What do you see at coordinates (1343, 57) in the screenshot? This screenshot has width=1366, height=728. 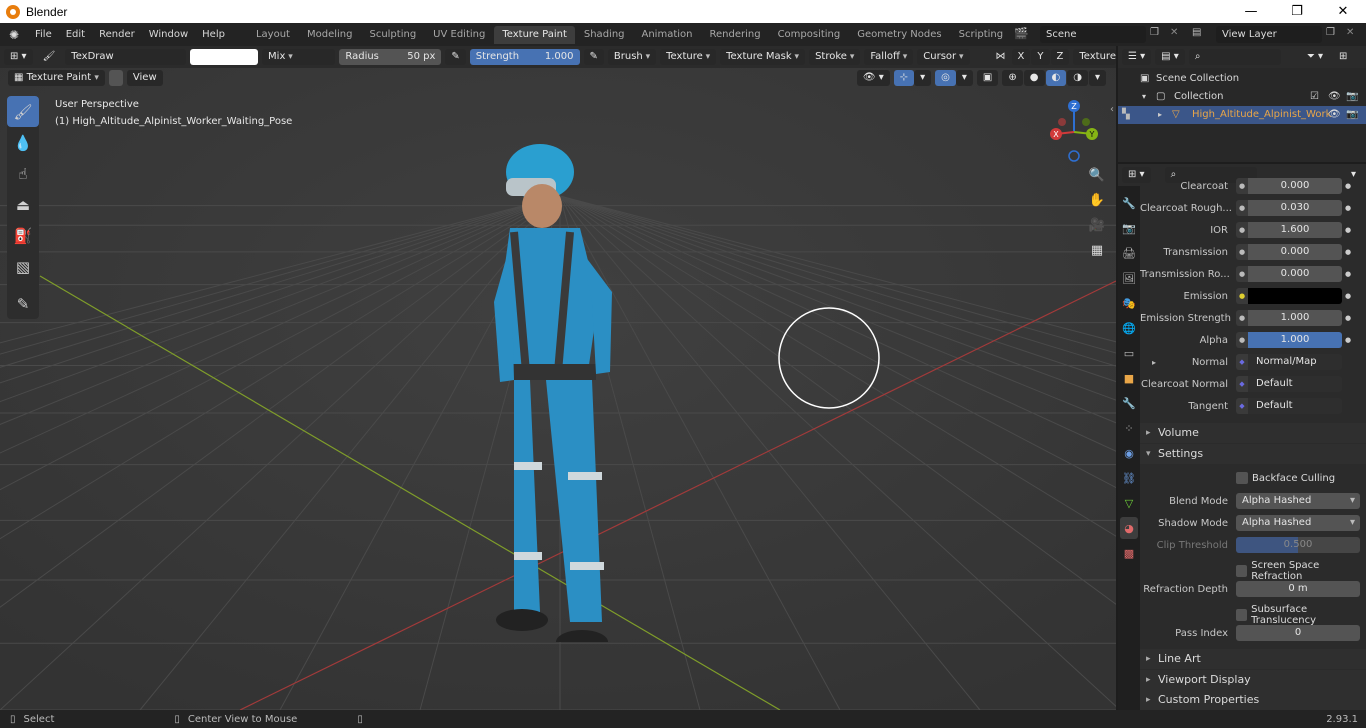 I see `new-collection-icon: ⊞` at bounding box center [1343, 57].